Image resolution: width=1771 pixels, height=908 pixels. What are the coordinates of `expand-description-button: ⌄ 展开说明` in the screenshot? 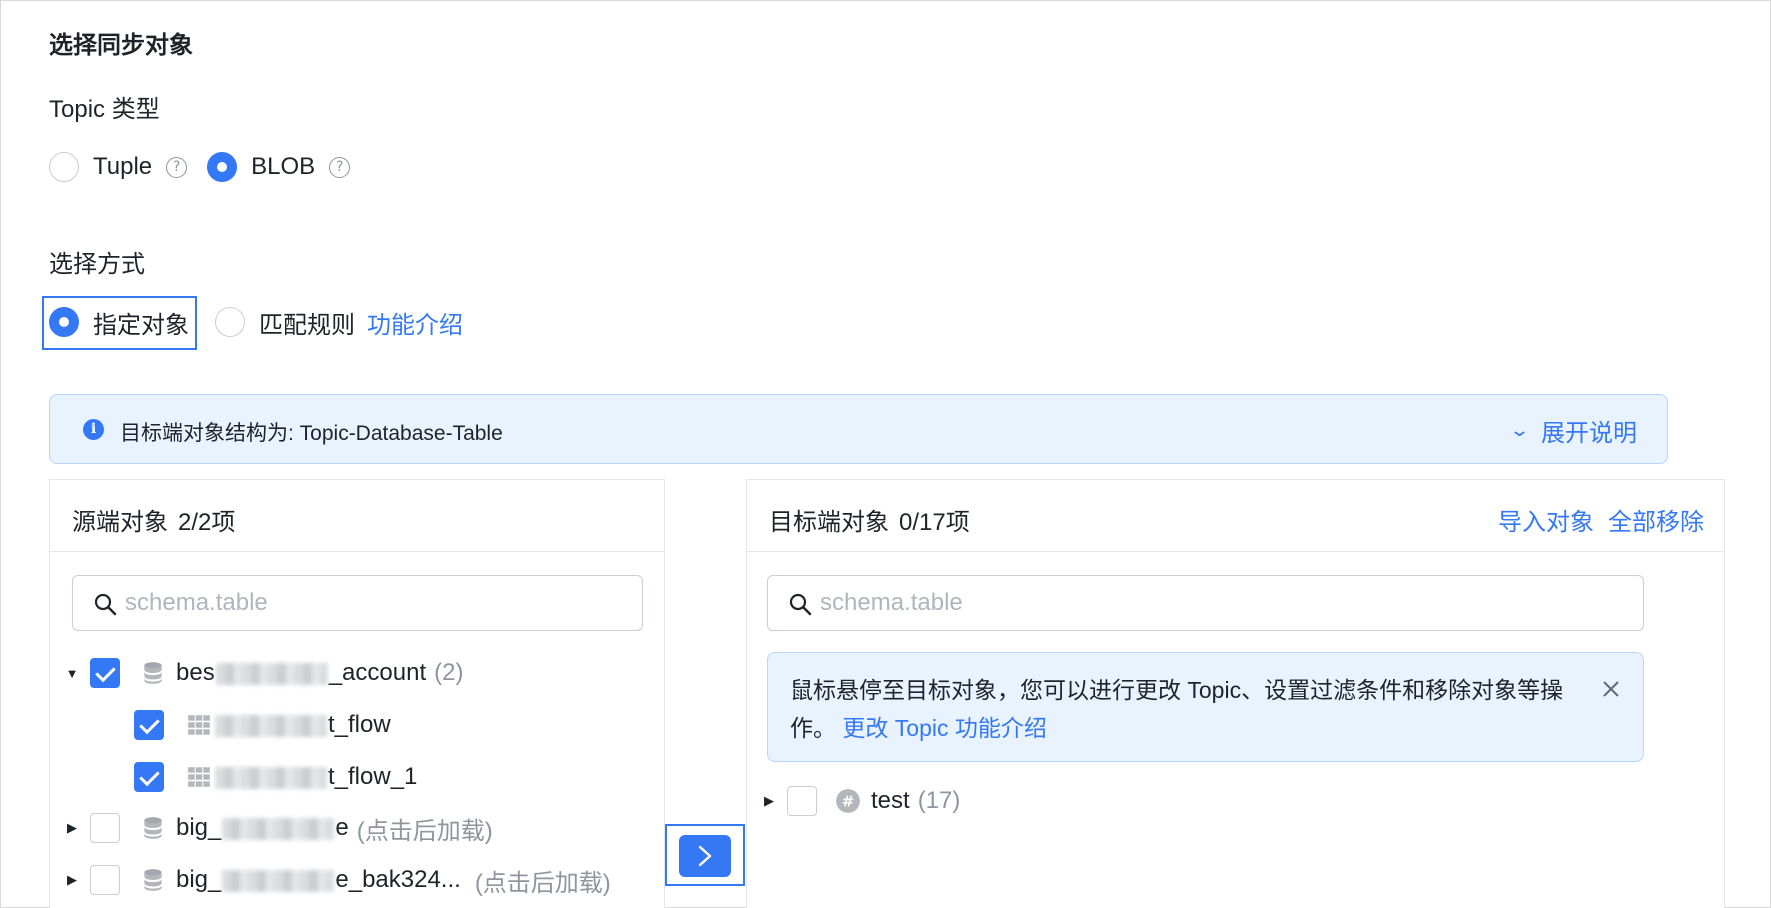 It's located at (1572, 430).